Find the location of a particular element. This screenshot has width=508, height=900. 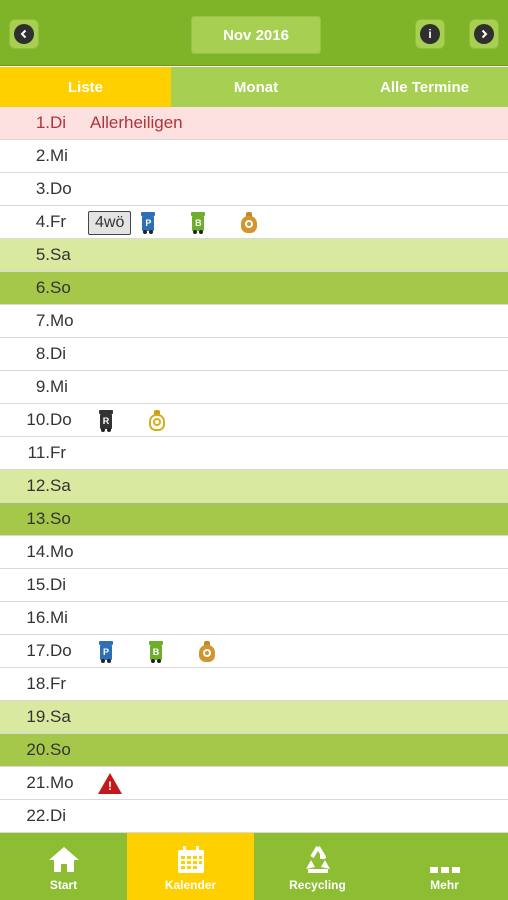

day-number: 18. is located at coordinates (38, 683).